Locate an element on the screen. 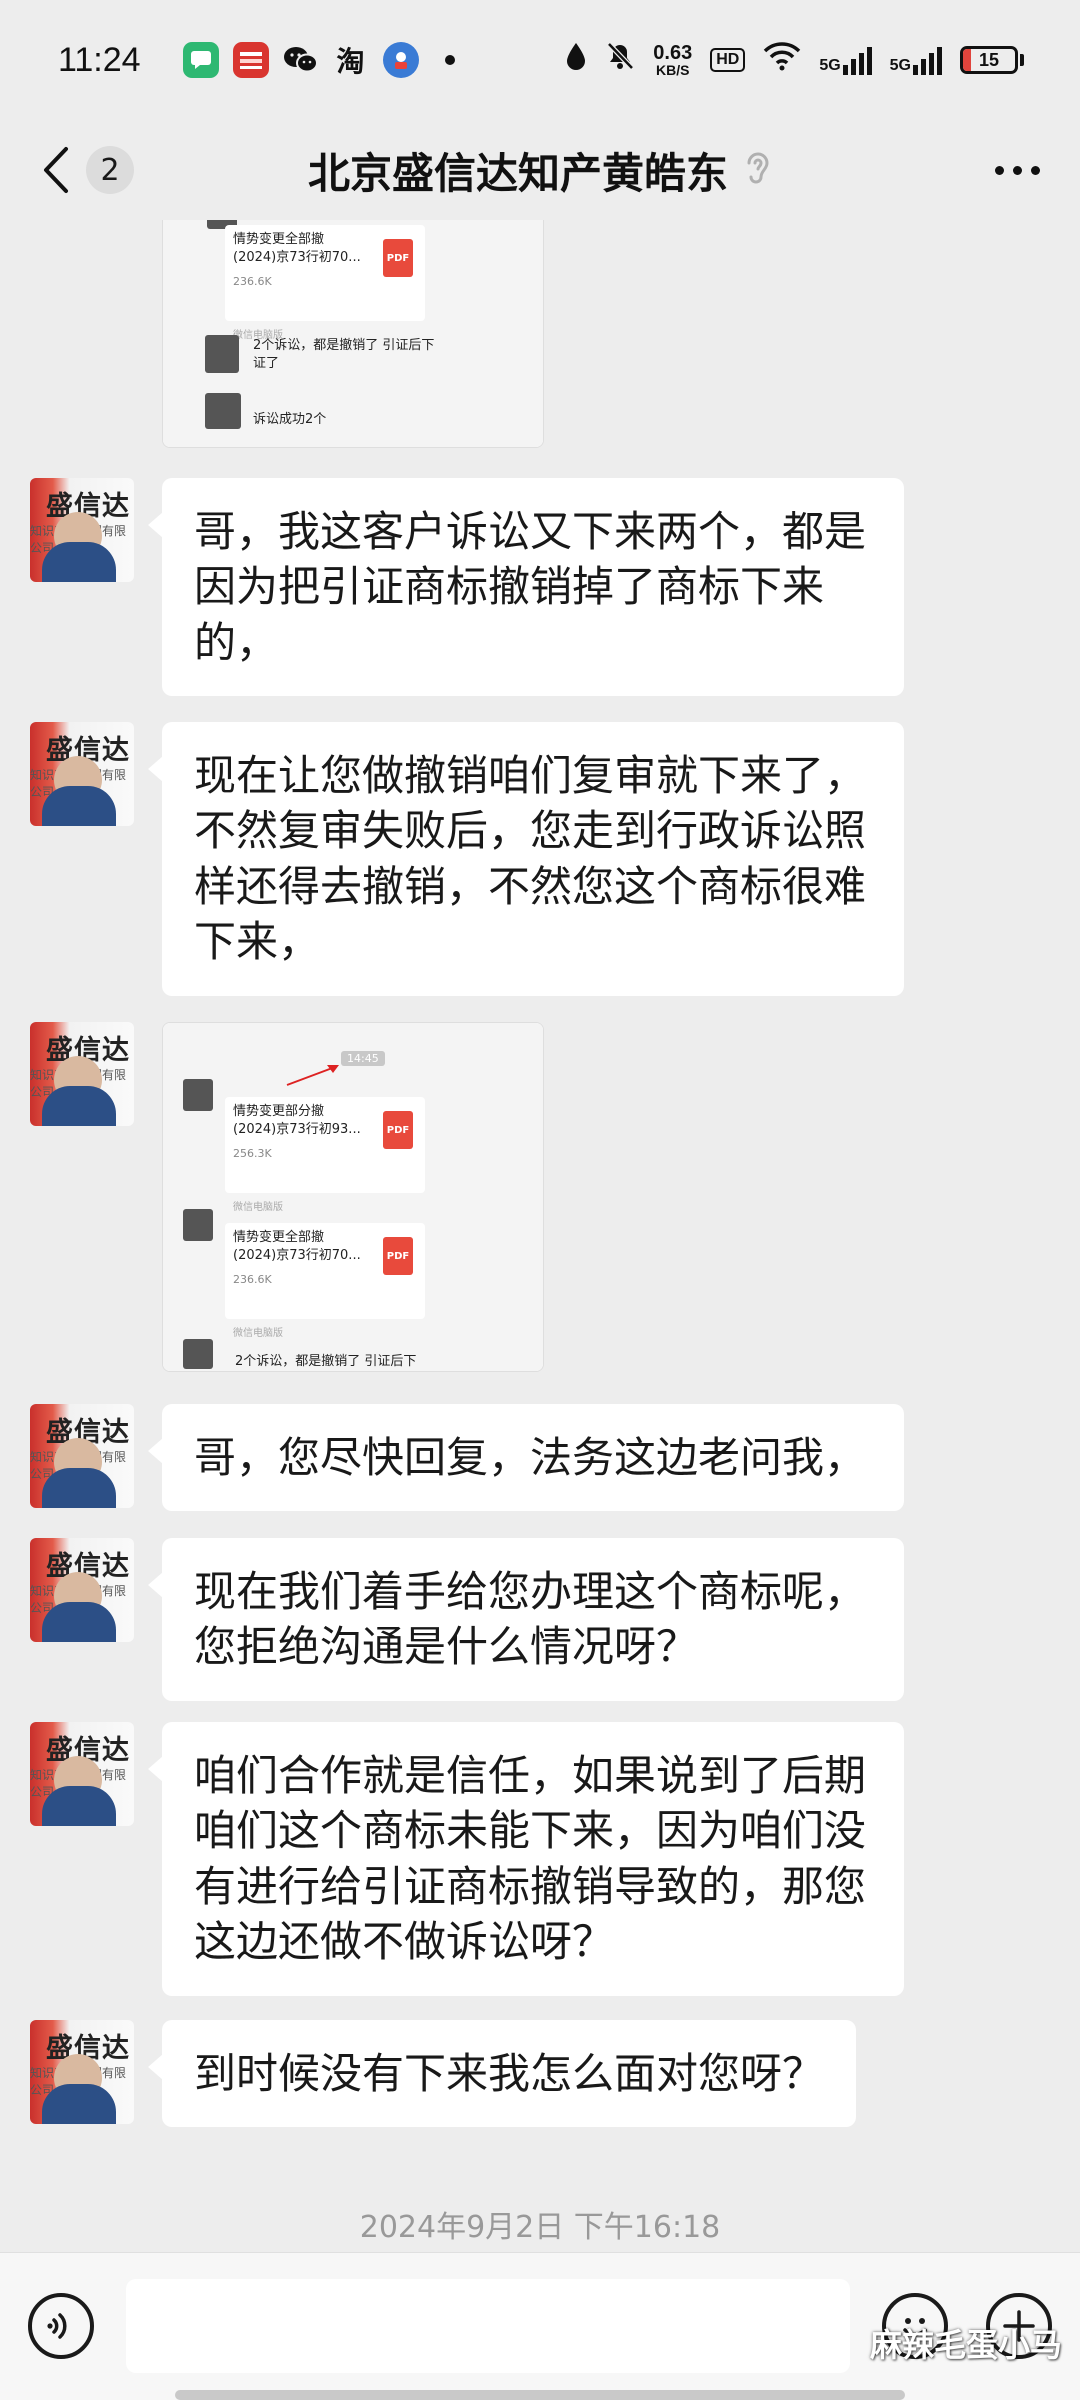 This screenshot has width=1080, height=2400. chat-title: 北京盛信达知产黄皓东 is located at coordinates (518, 170).